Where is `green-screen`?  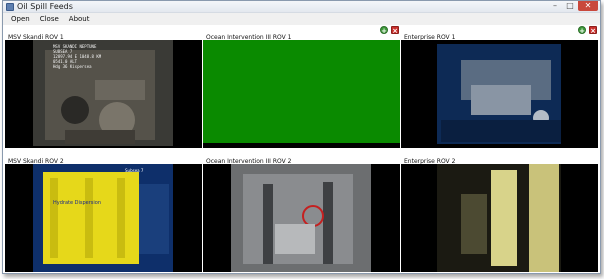 green-screen is located at coordinates (301, 91).